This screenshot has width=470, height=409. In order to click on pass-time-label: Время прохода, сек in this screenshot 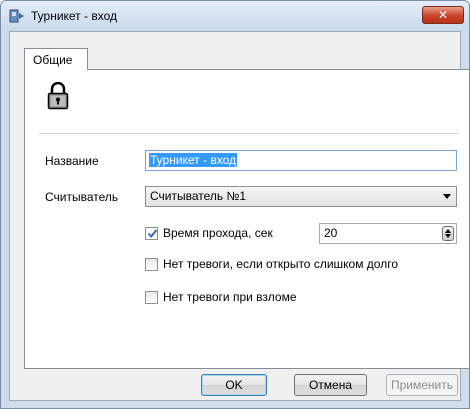, I will do `click(218, 233)`.